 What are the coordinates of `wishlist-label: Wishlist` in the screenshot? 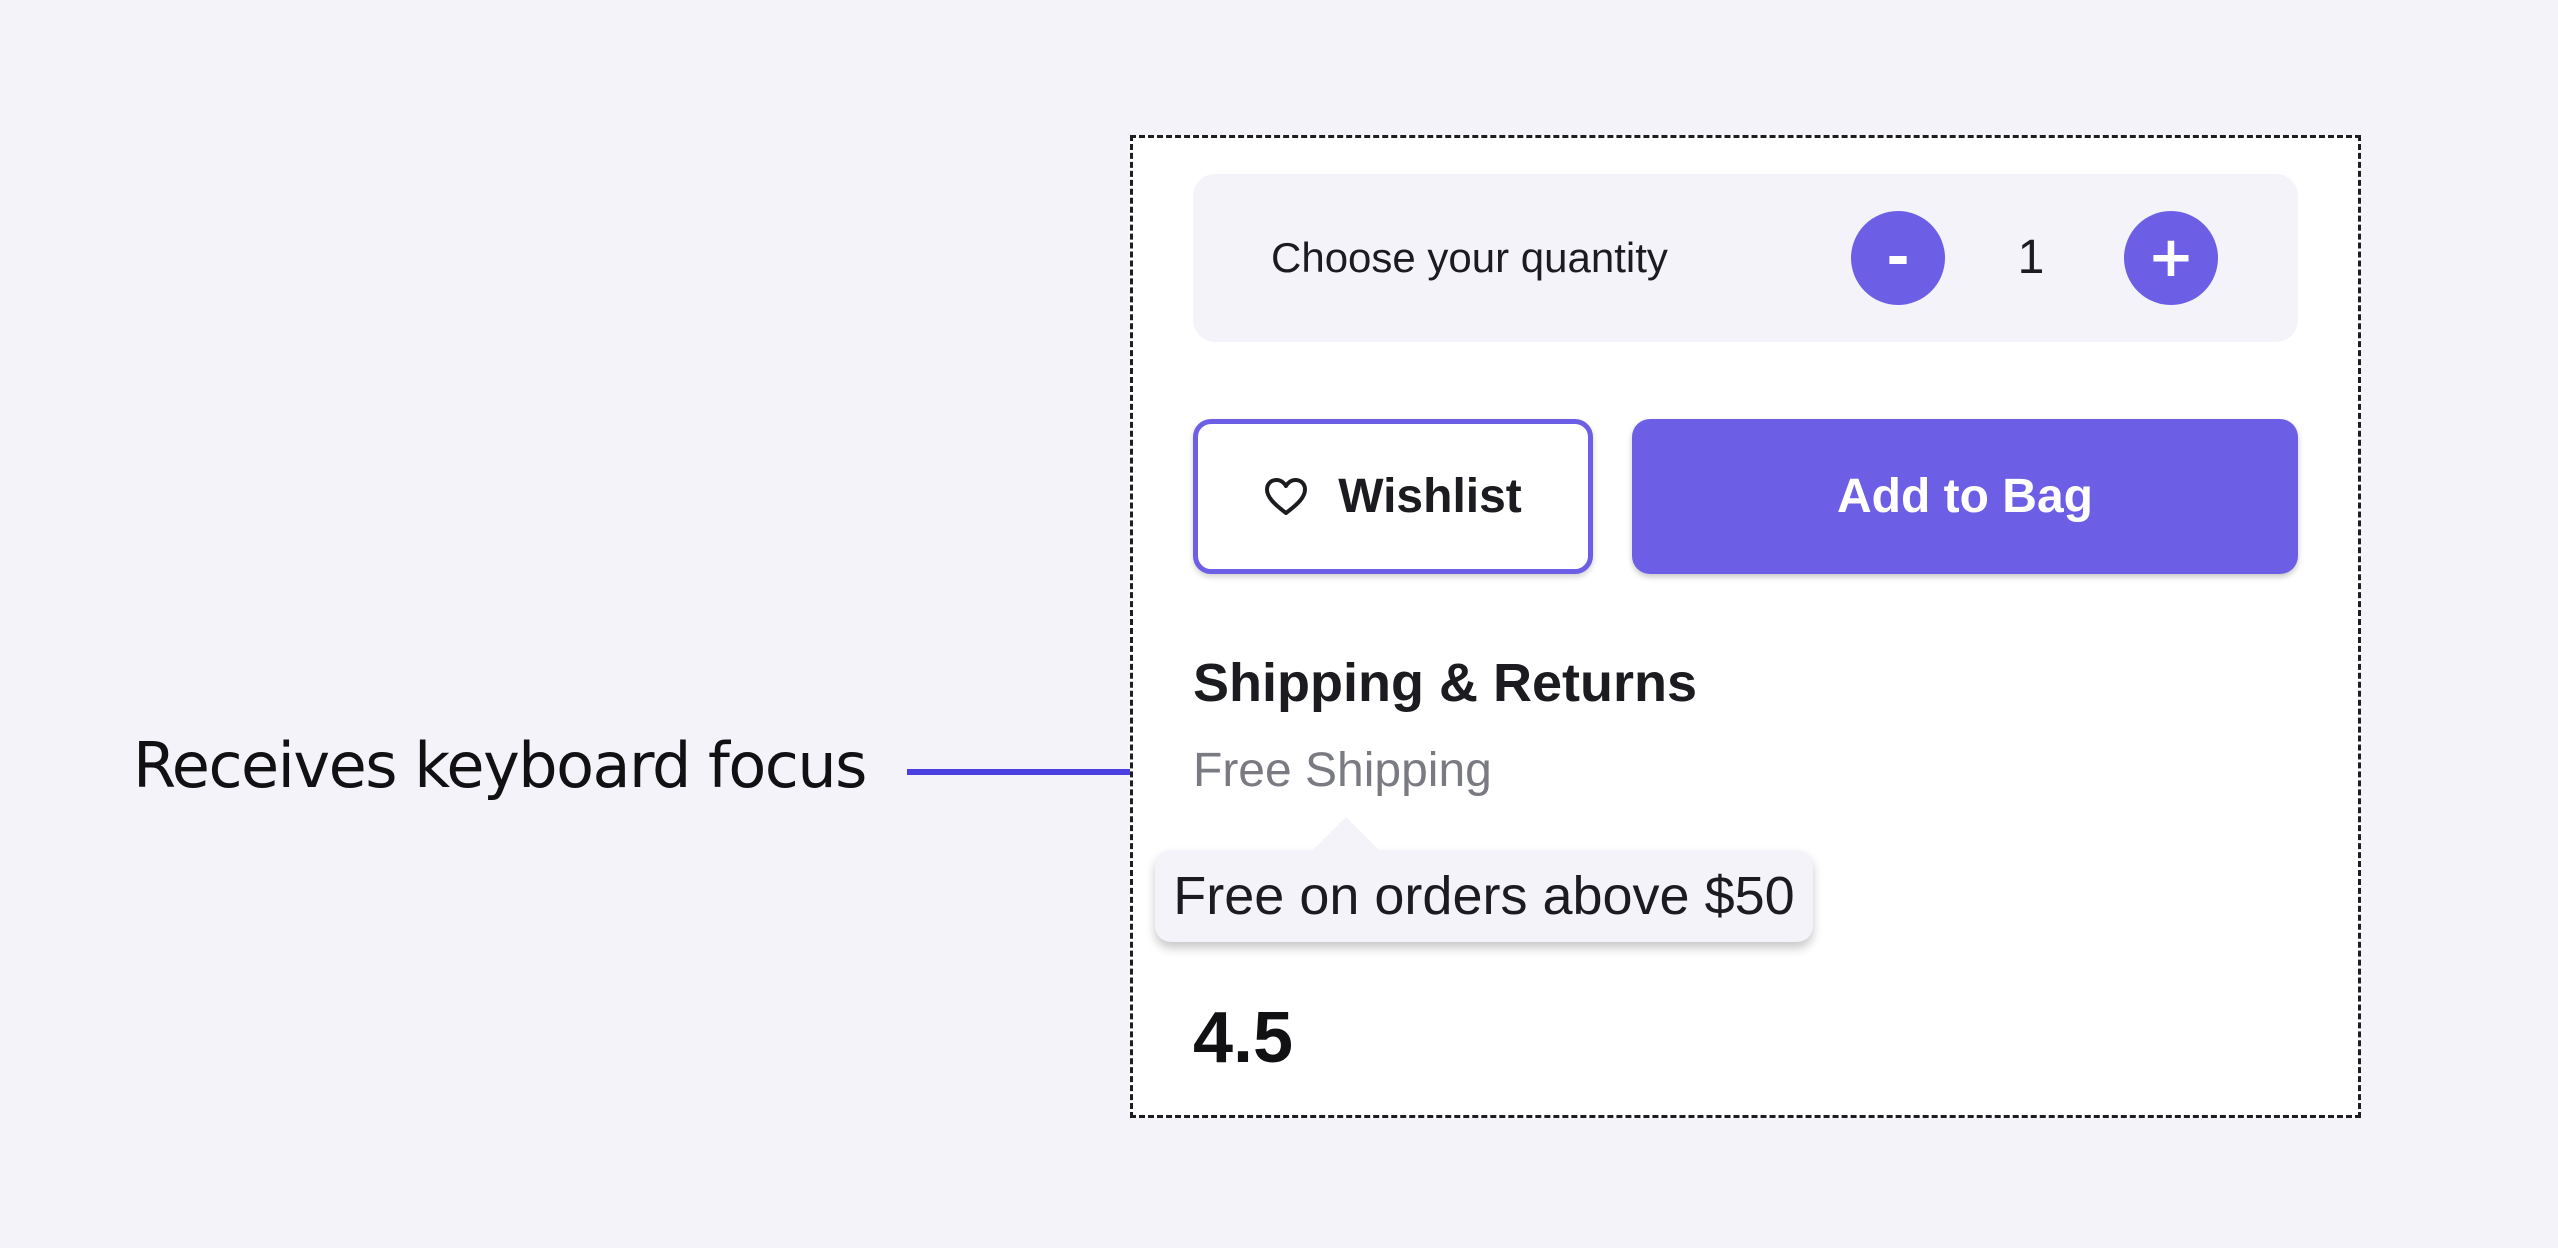 It's located at (1430, 496).